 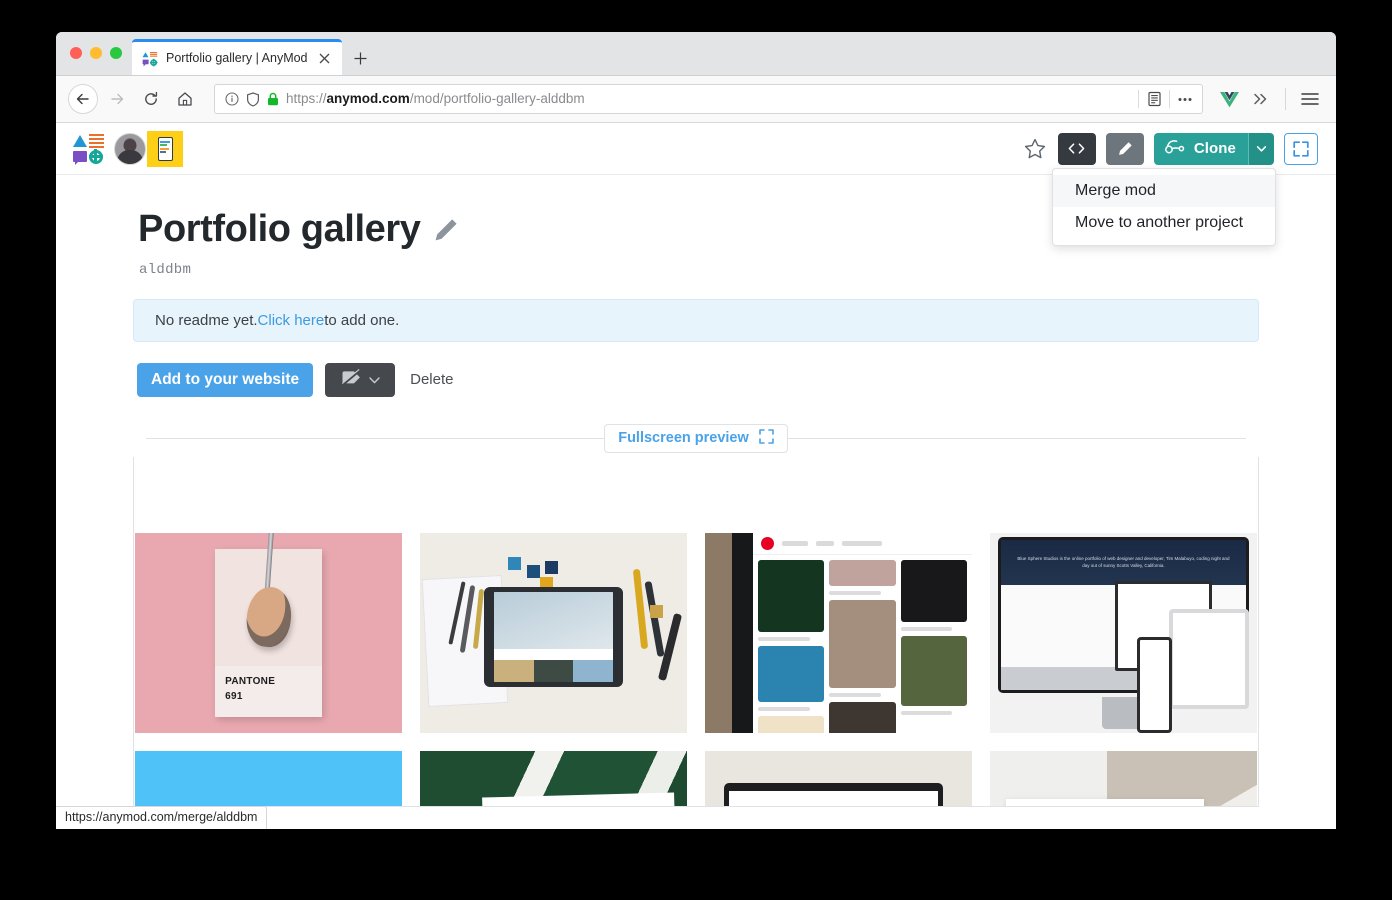 What do you see at coordinates (862, 544) in the screenshot?
I see `pinterest-top-bar` at bounding box center [862, 544].